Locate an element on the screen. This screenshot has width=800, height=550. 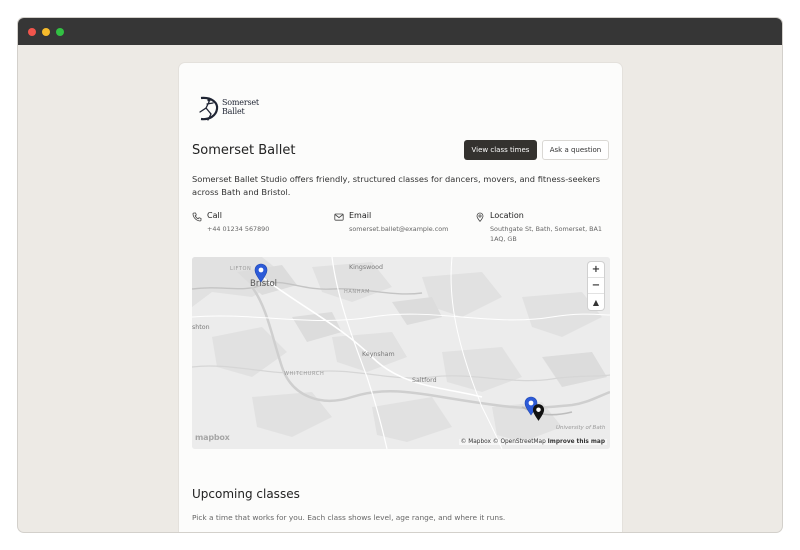
logo-line-2: Ballet is located at coordinates (233, 111).